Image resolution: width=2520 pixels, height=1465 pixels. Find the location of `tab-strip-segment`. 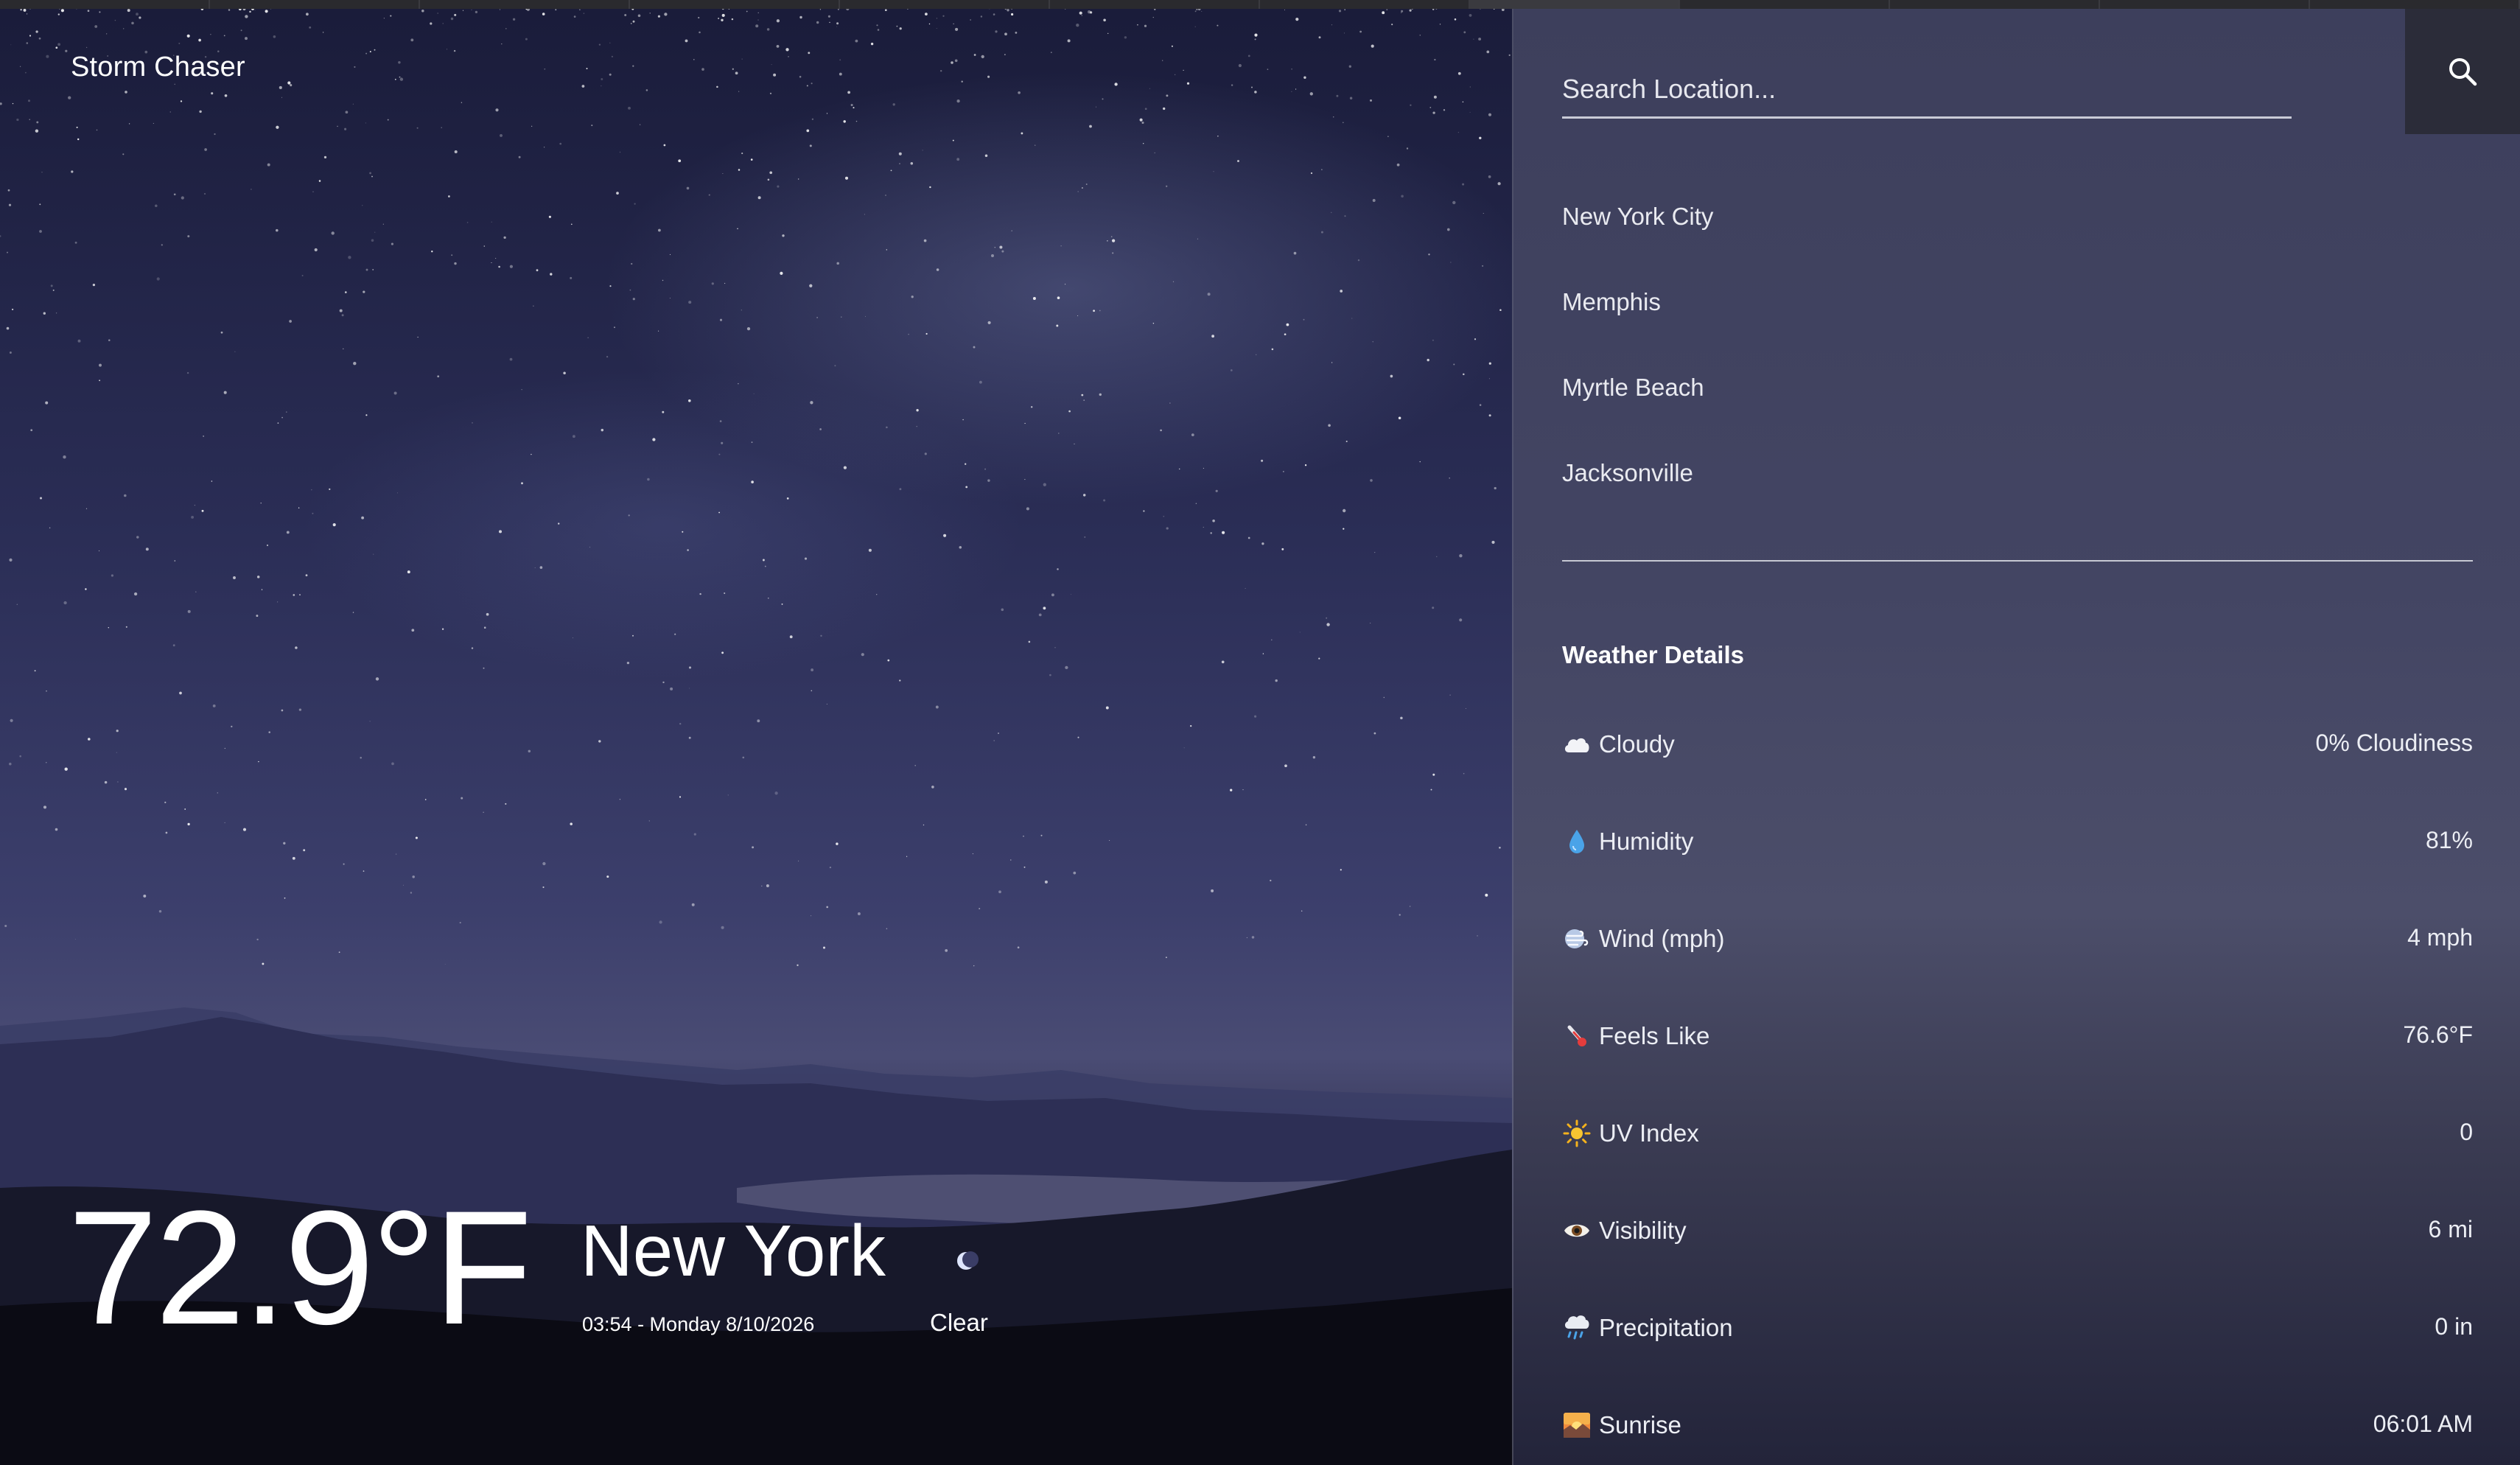

tab-strip-segment is located at coordinates (1155, 4).